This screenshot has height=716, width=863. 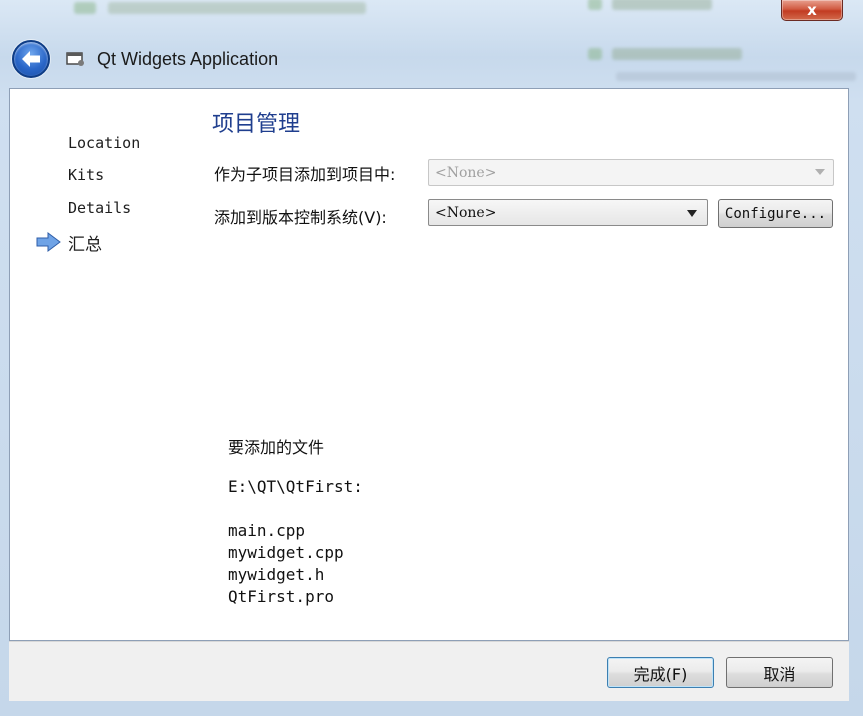 I want to click on files-to-add-title: 要添加的文件, so click(x=276, y=447).